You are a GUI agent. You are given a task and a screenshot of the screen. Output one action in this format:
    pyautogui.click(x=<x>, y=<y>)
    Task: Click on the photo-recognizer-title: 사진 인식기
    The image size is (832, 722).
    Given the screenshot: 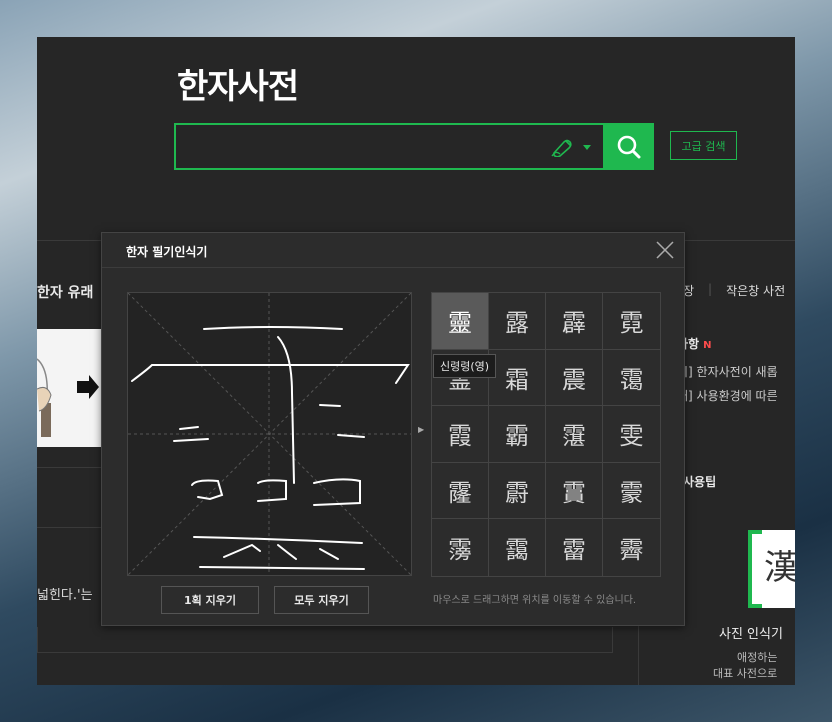 What is the action you would take?
    pyautogui.click(x=751, y=632)
    